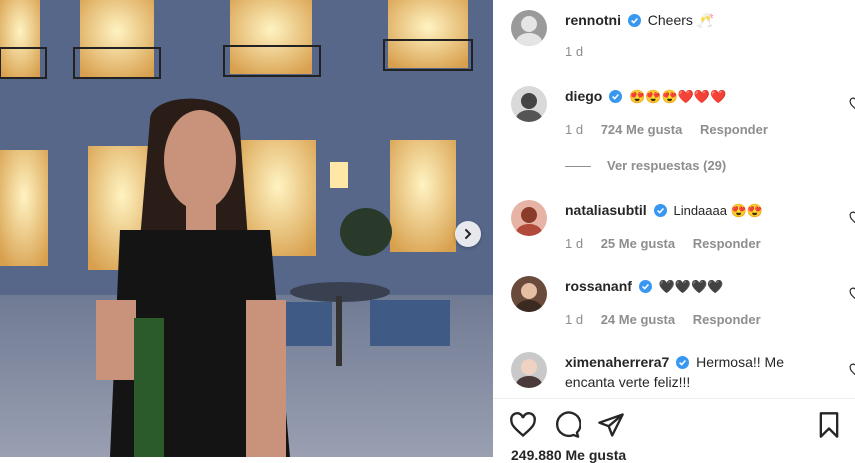  I want to click on chevron-right-icon, so click(468, 234).